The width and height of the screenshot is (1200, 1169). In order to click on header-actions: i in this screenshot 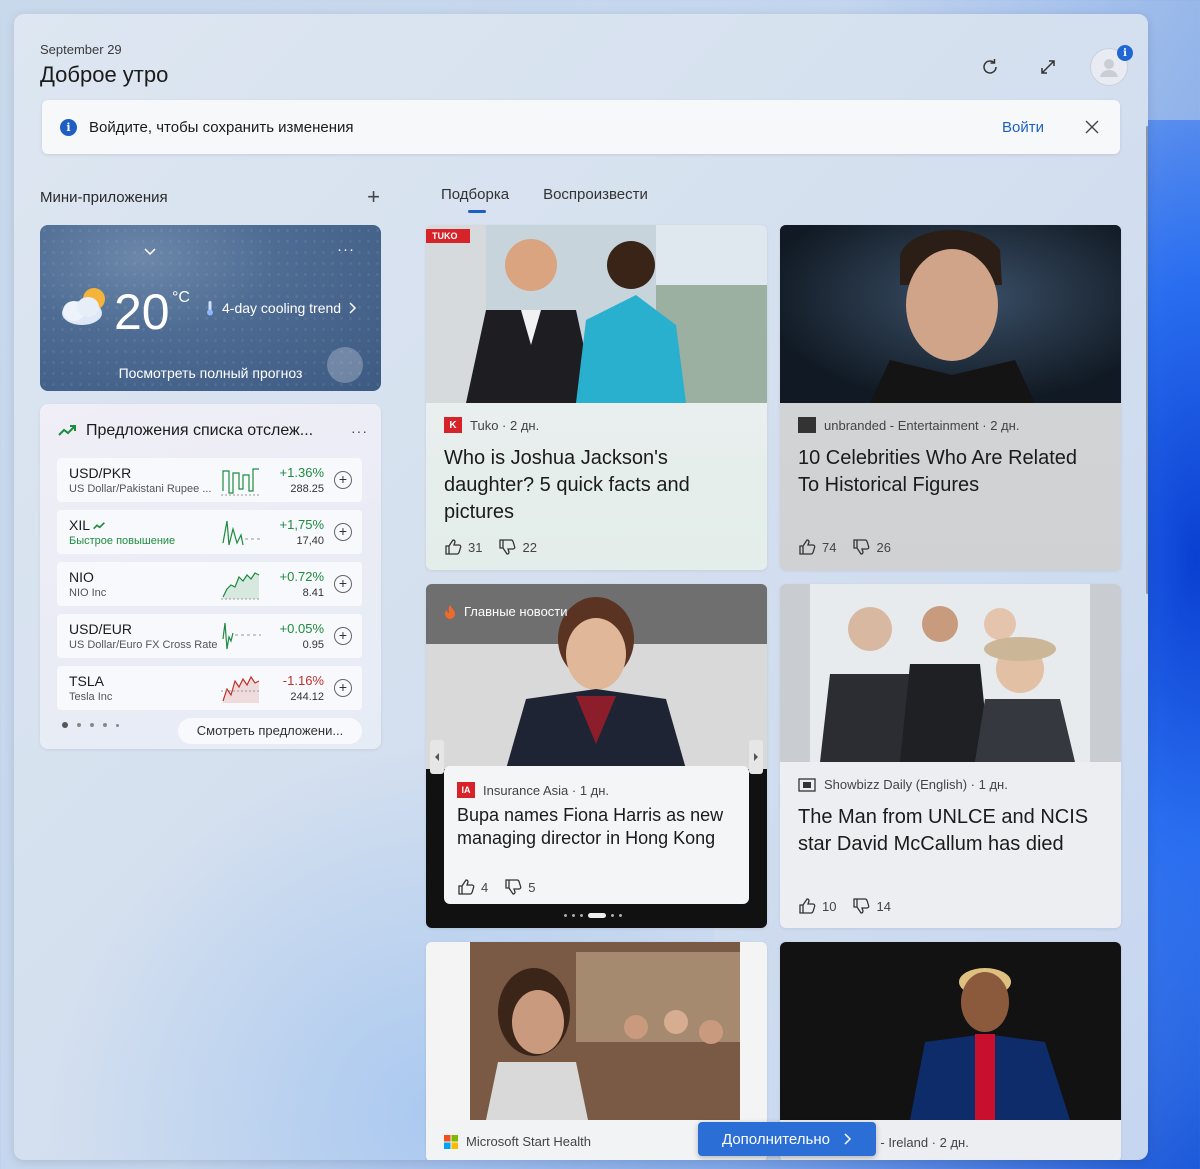, I will do `click(1053, 65)`.